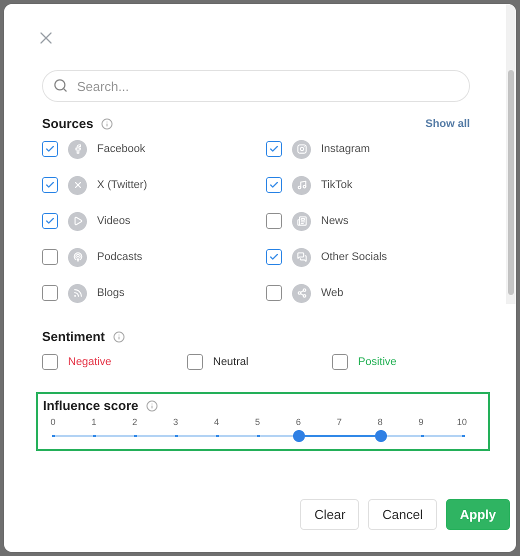  Describe the element at coordinates (52, 422) in the screenshot. I see `tick-label: 0` at that location.